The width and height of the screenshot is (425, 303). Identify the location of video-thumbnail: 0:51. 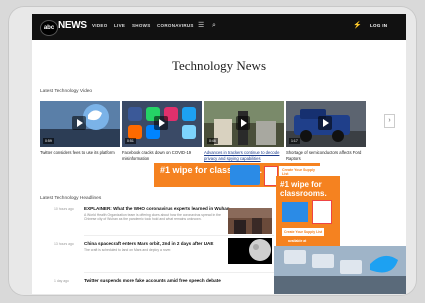
(162, 124).